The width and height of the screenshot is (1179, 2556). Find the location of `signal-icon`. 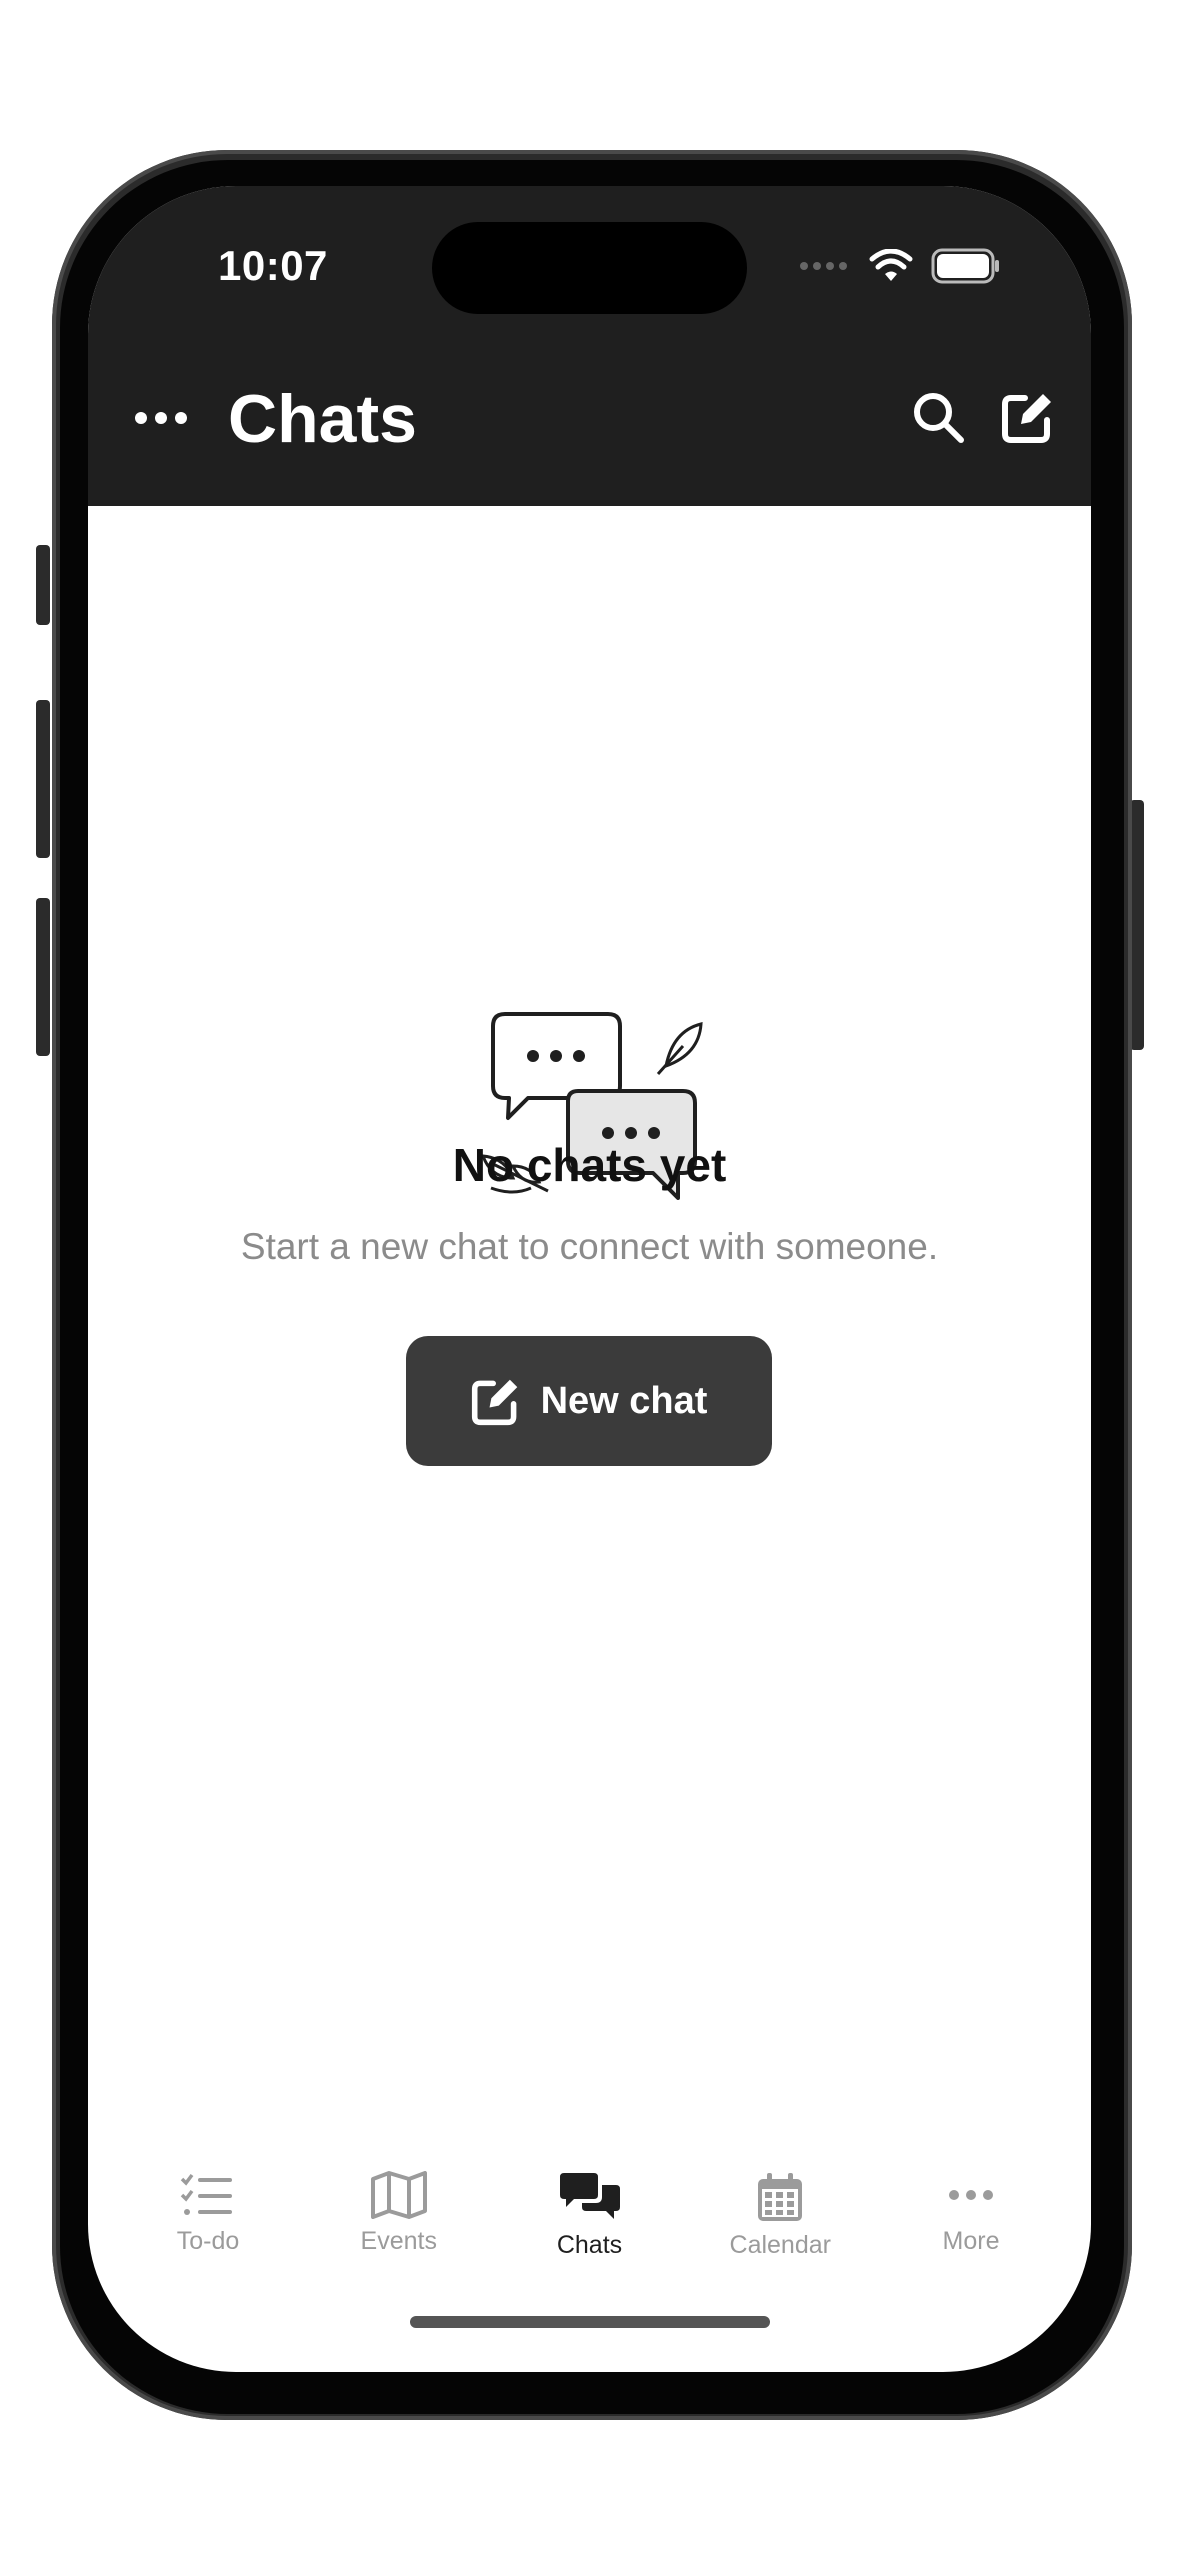

signal-icon is located at coordinates (823, 266).